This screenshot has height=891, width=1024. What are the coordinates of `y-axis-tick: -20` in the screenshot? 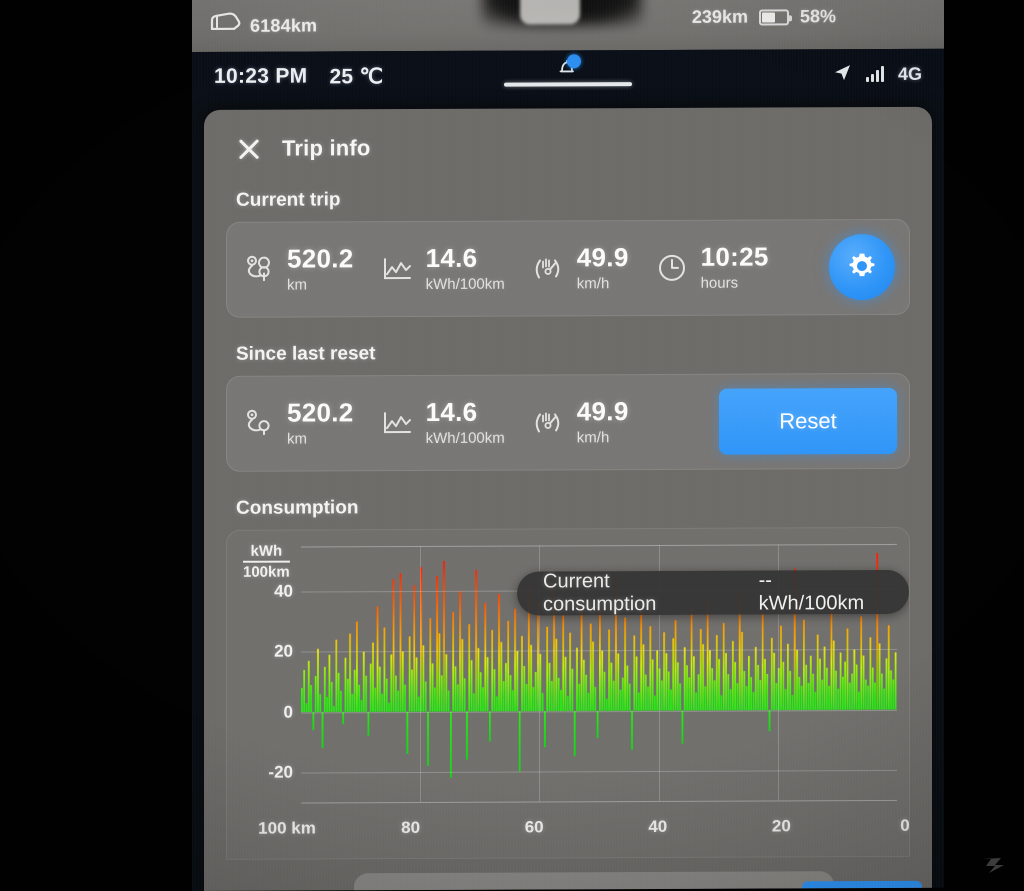 It's located at (280, 772).